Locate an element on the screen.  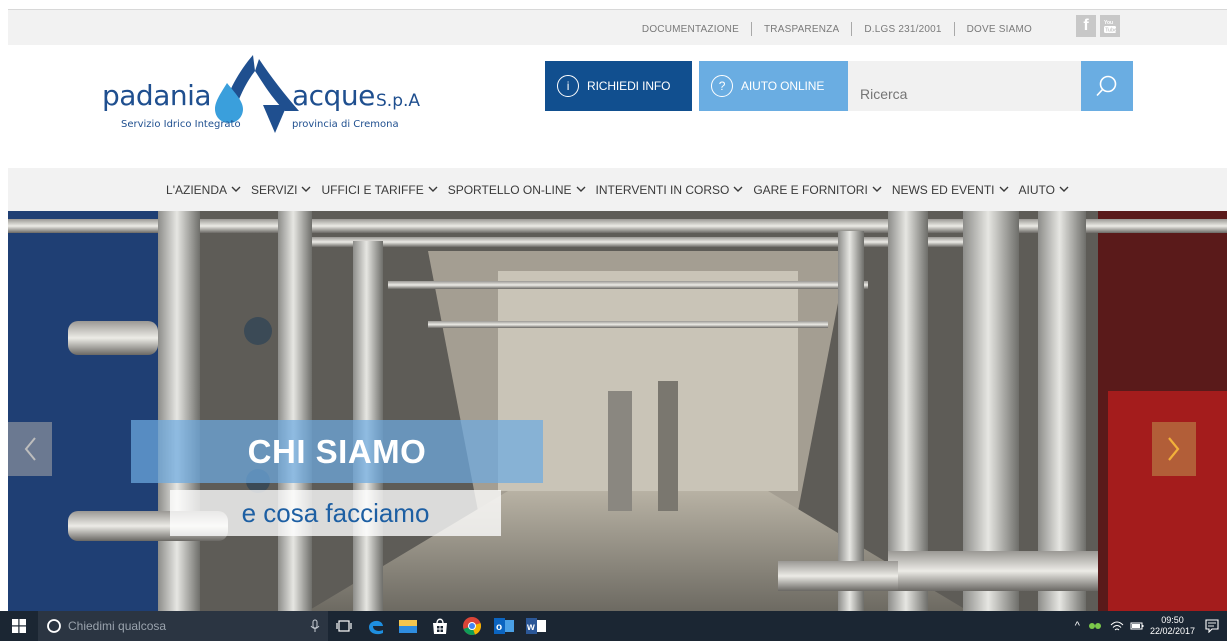
social-links: f You Tube is located at coordinates (1098, 26).